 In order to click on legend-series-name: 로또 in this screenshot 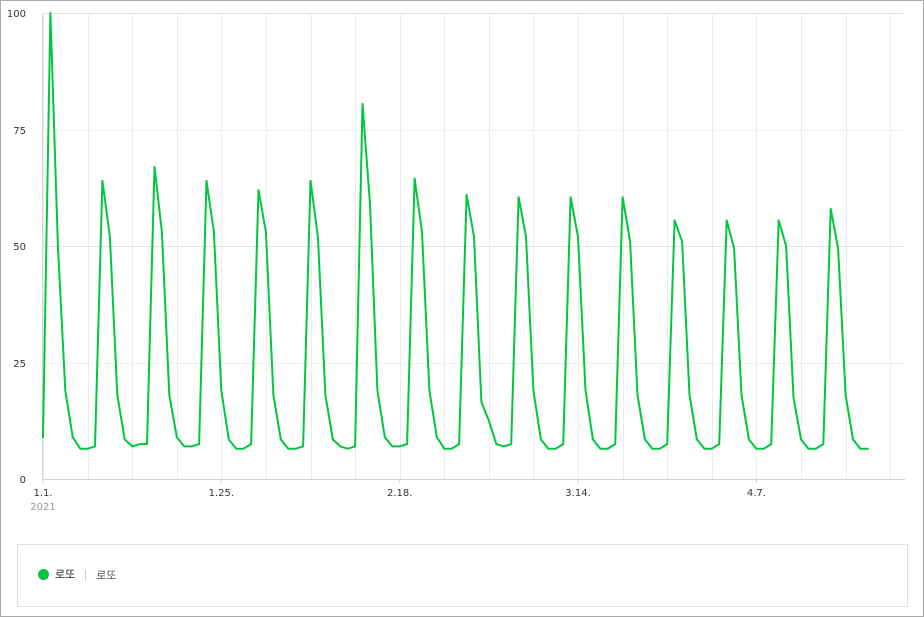, I will do `click(65, 574)`.